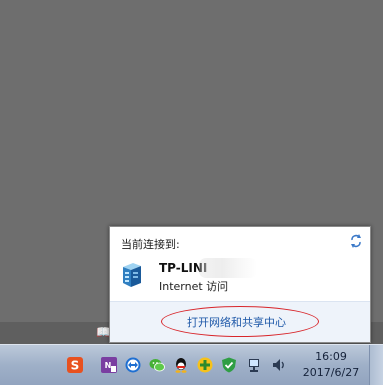 This screenshot has width=383, height=385. I want to click on clock-date: 2017/6/27, so click(331, 372).